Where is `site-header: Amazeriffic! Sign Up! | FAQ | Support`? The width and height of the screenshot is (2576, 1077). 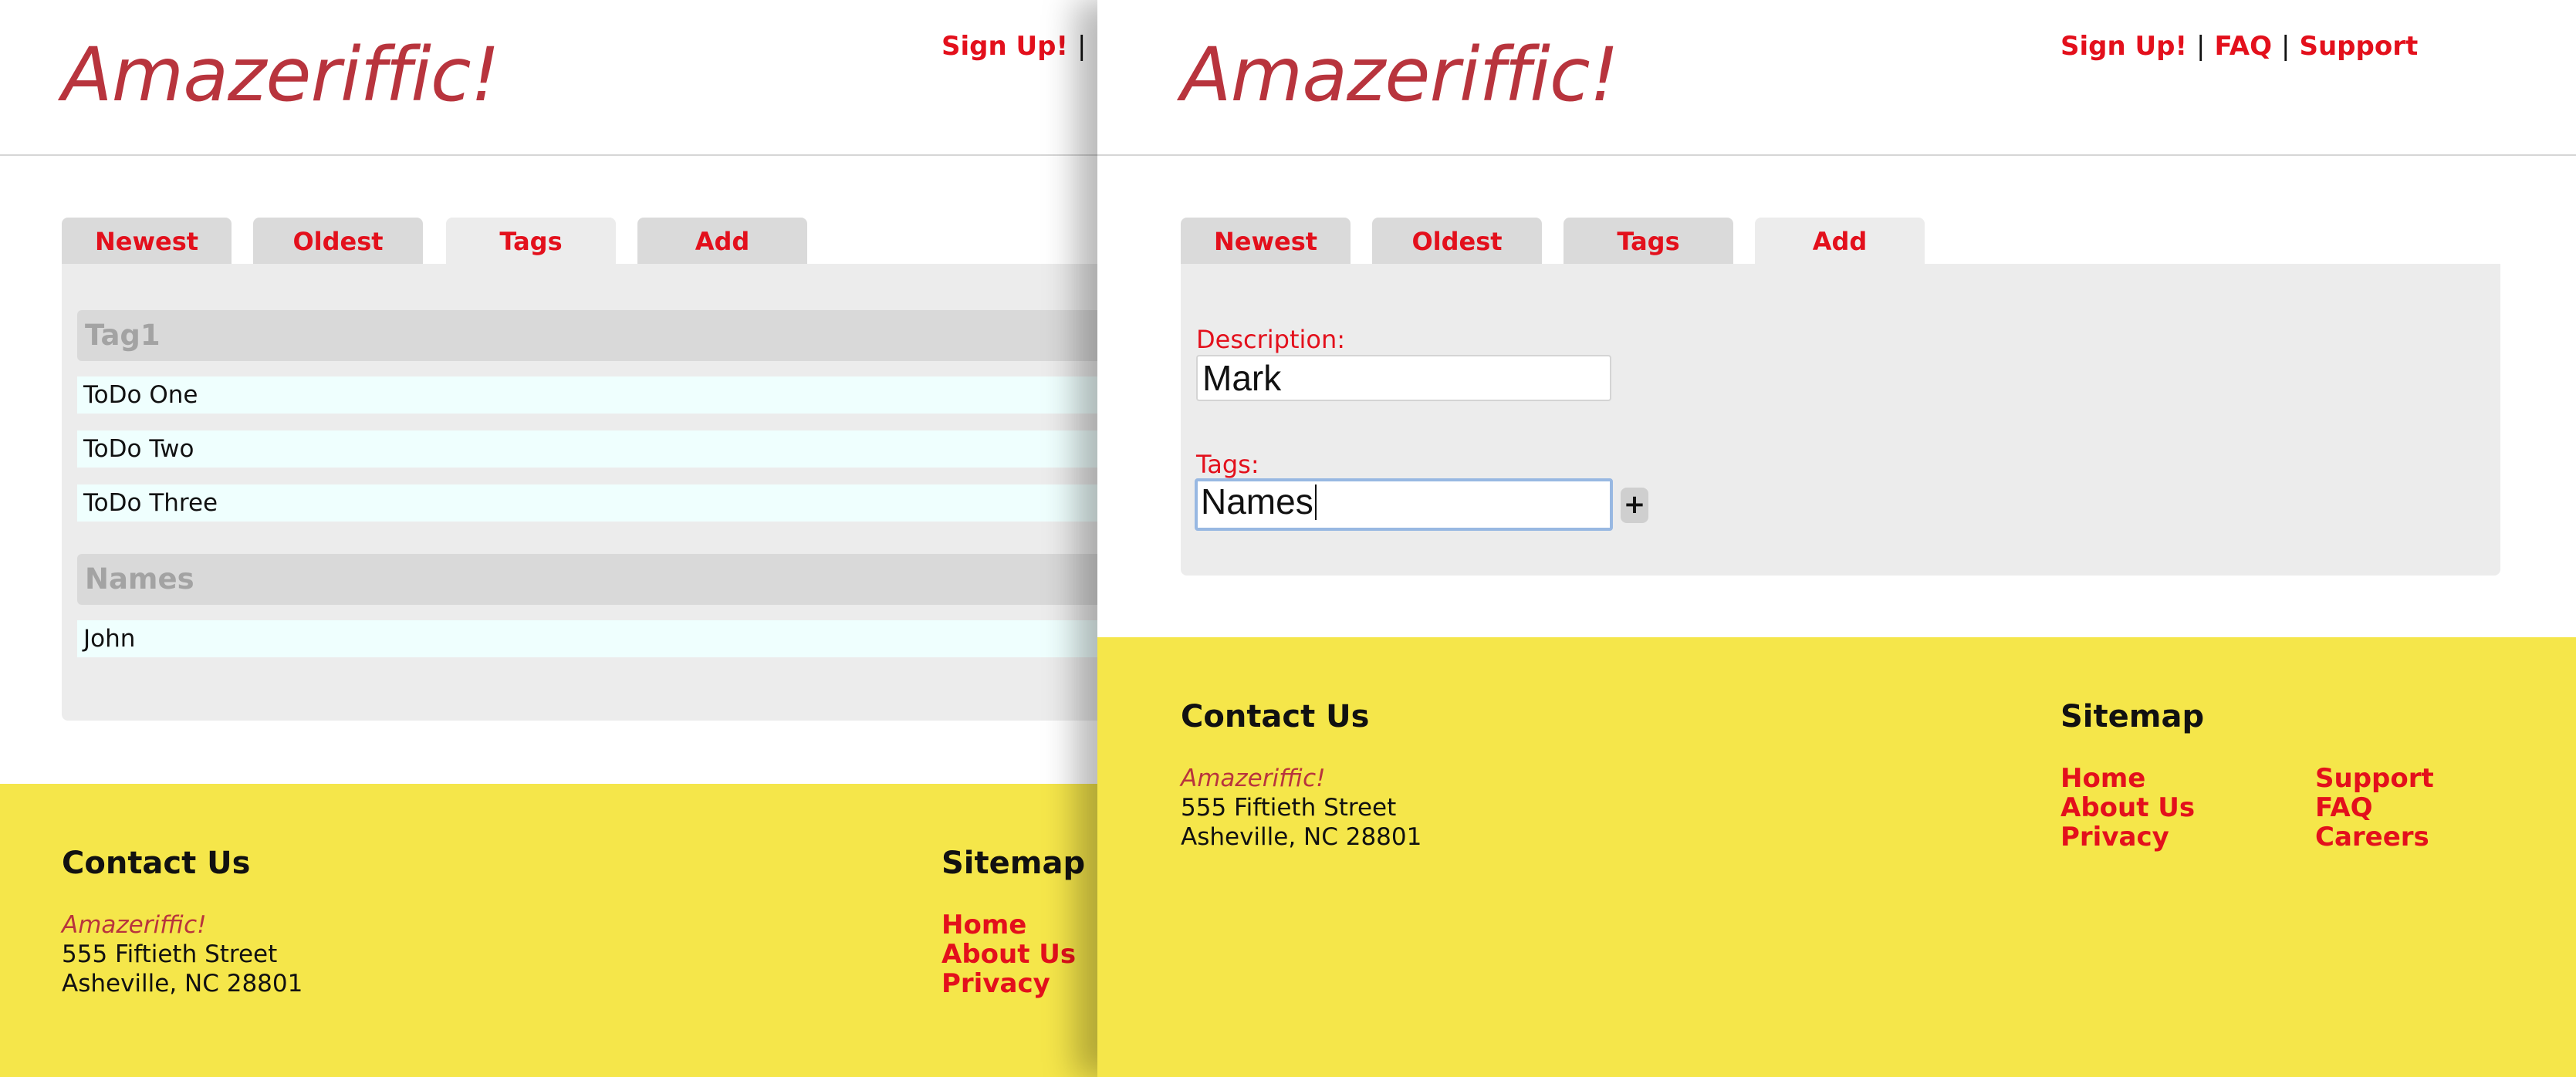
site-header: Amazeriffic! Sign Up! | FAQ | Support is located at coordinates (1836, 78).